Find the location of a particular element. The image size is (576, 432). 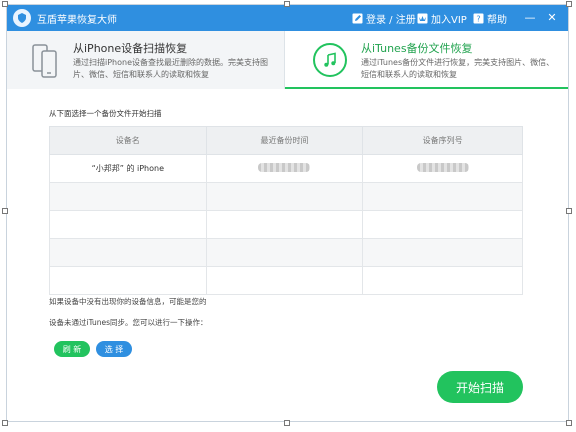

login-register-label: 登录 / 注册 is located at coordinates (391, 20).